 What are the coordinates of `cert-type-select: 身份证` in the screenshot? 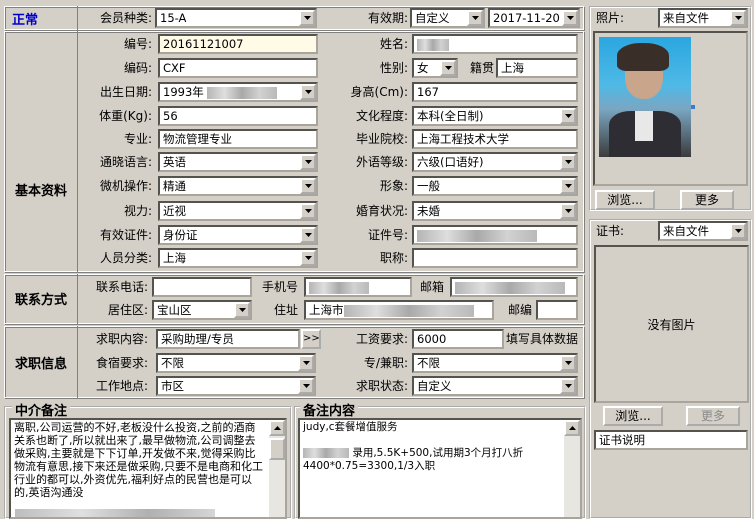 It's located at (238, 235).